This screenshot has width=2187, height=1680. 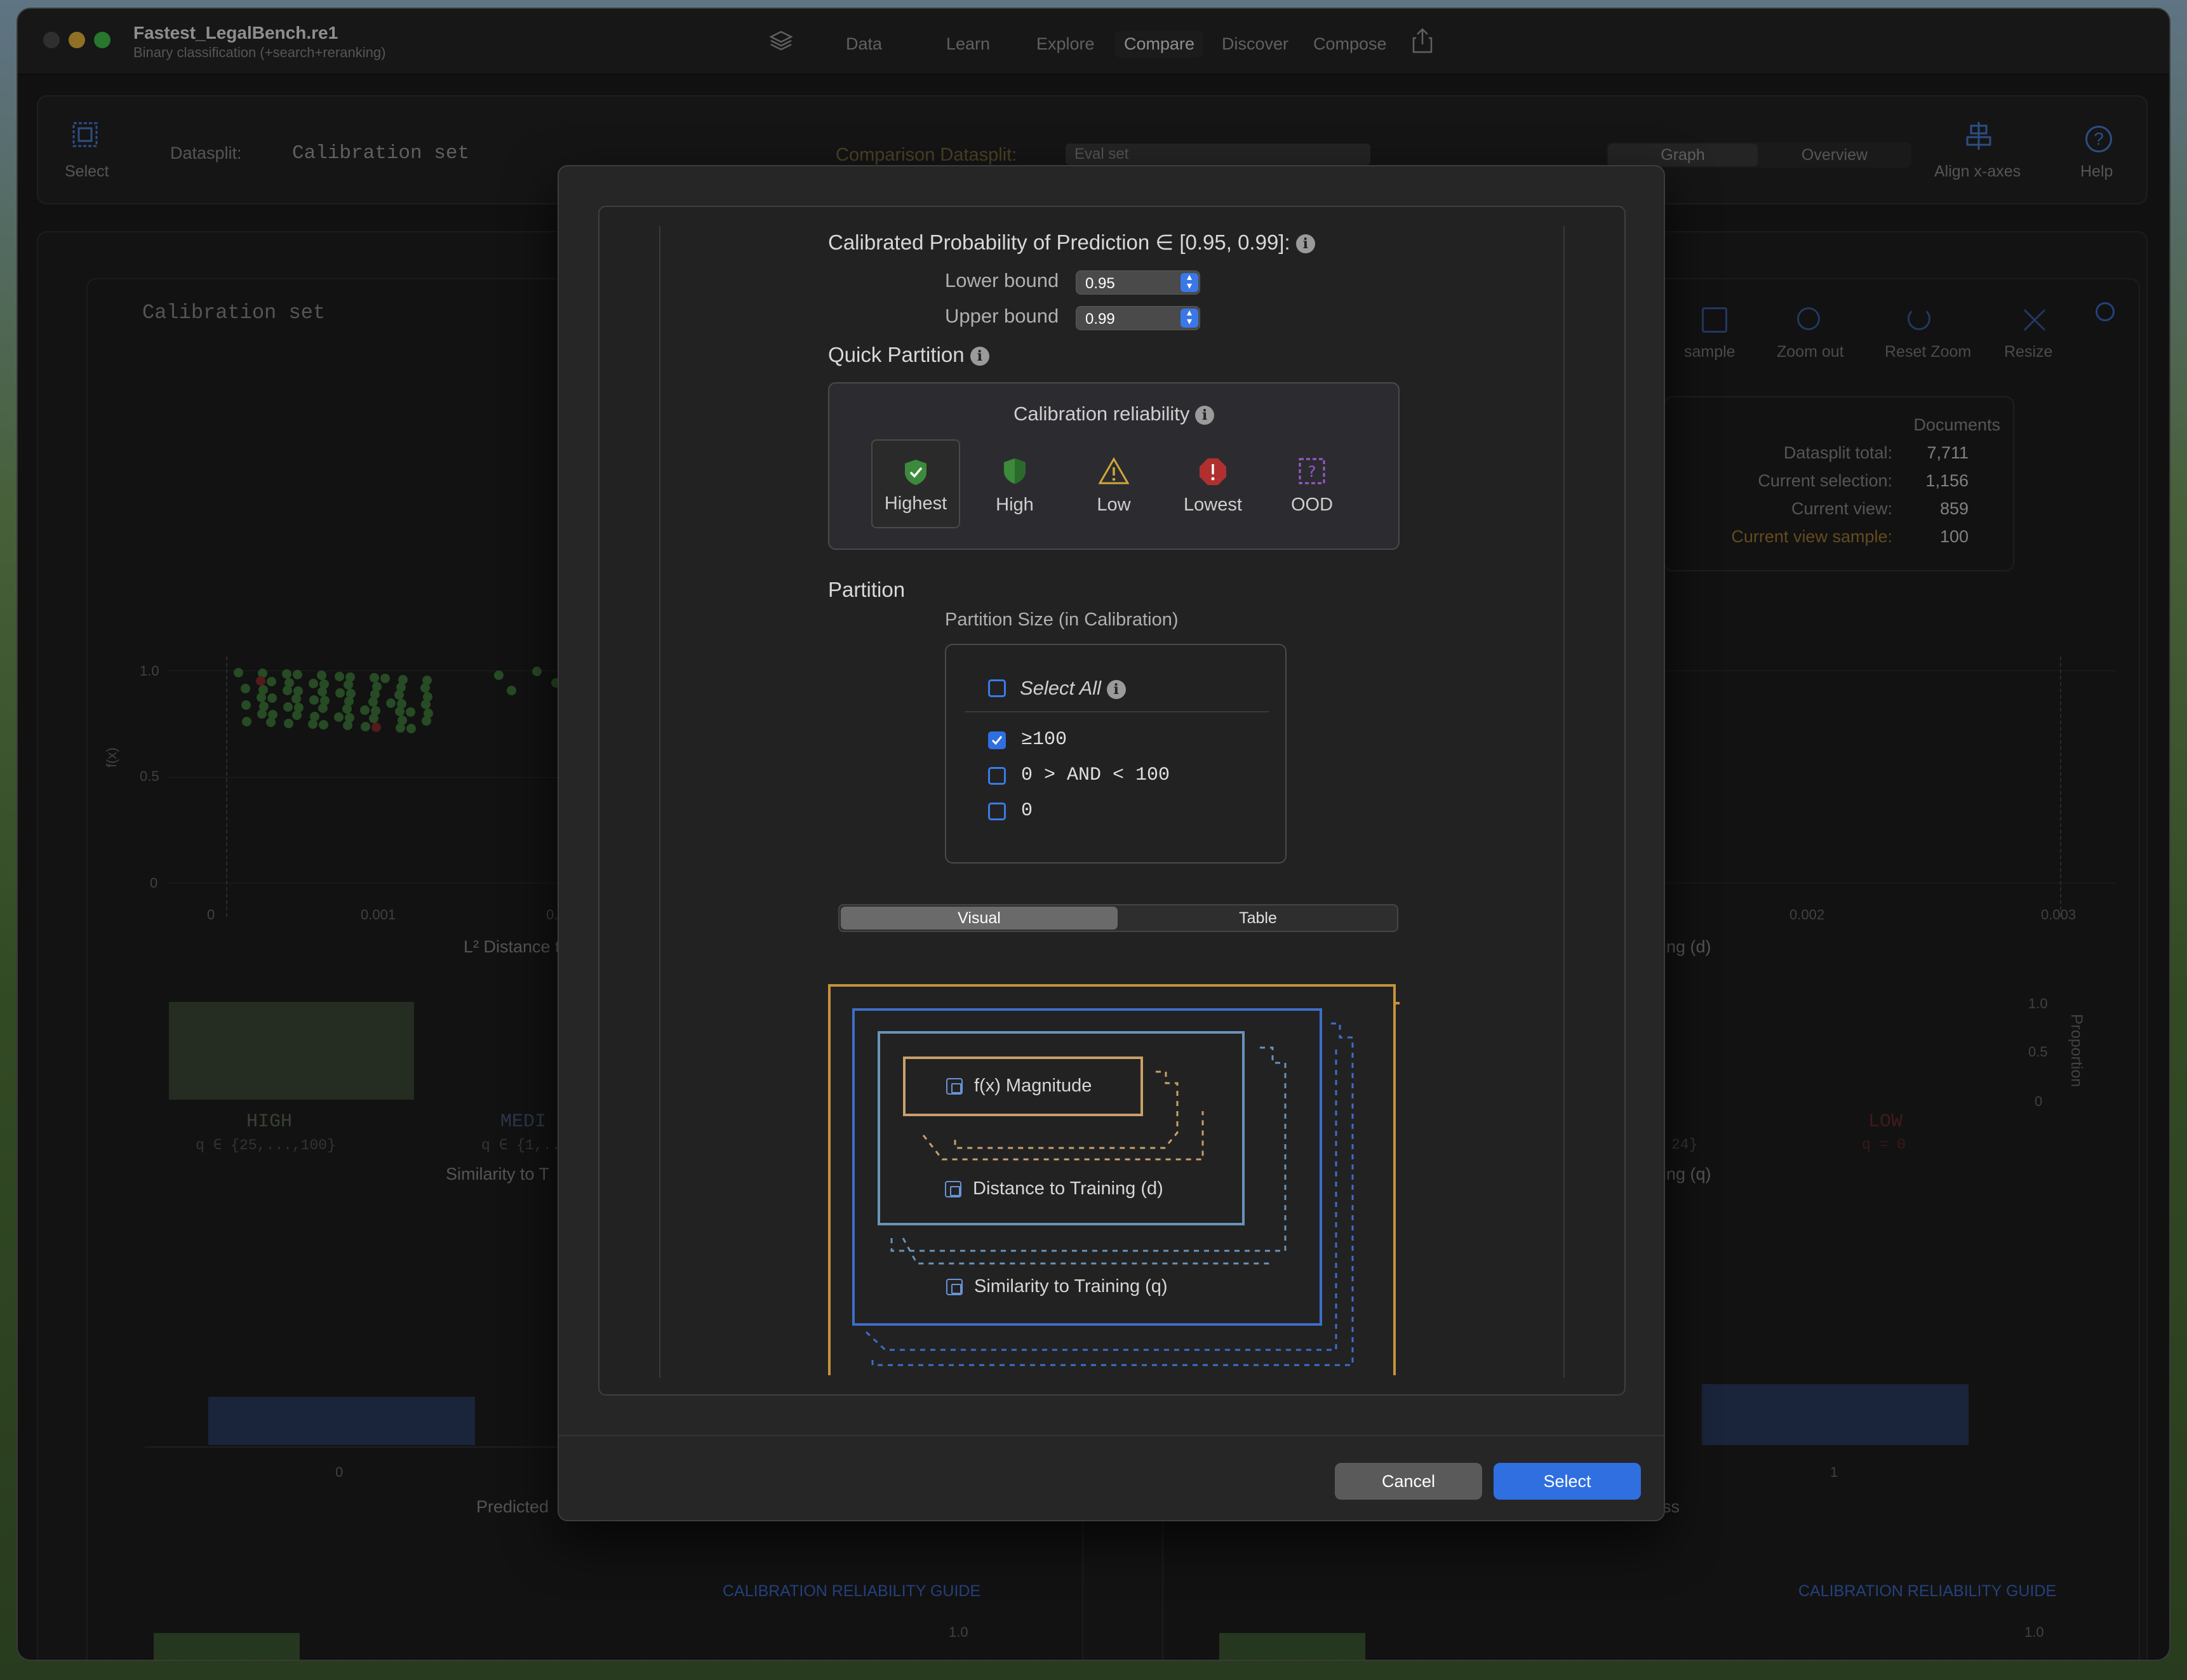 I want to click on visual-tab: Visual, so click(x=979, y=918).